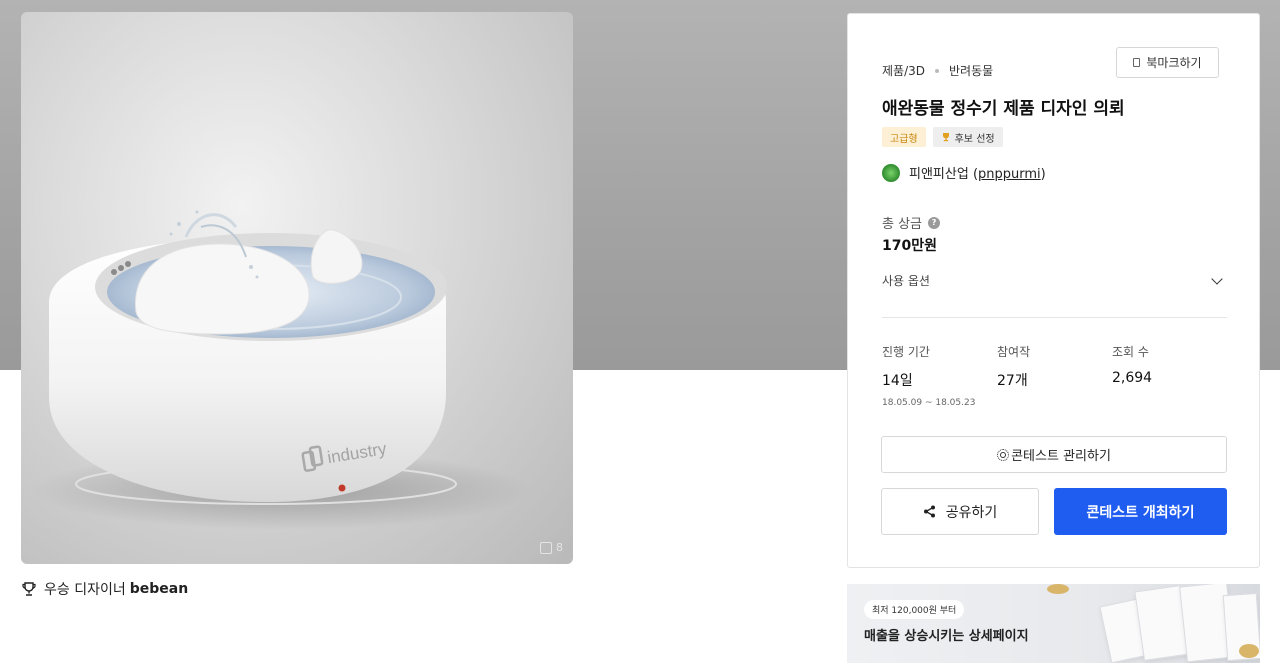  What do you see at coordinates (904, 137) in the screenshot?
I see `badge-premium: 고급형` at bounding box center [904, 137].